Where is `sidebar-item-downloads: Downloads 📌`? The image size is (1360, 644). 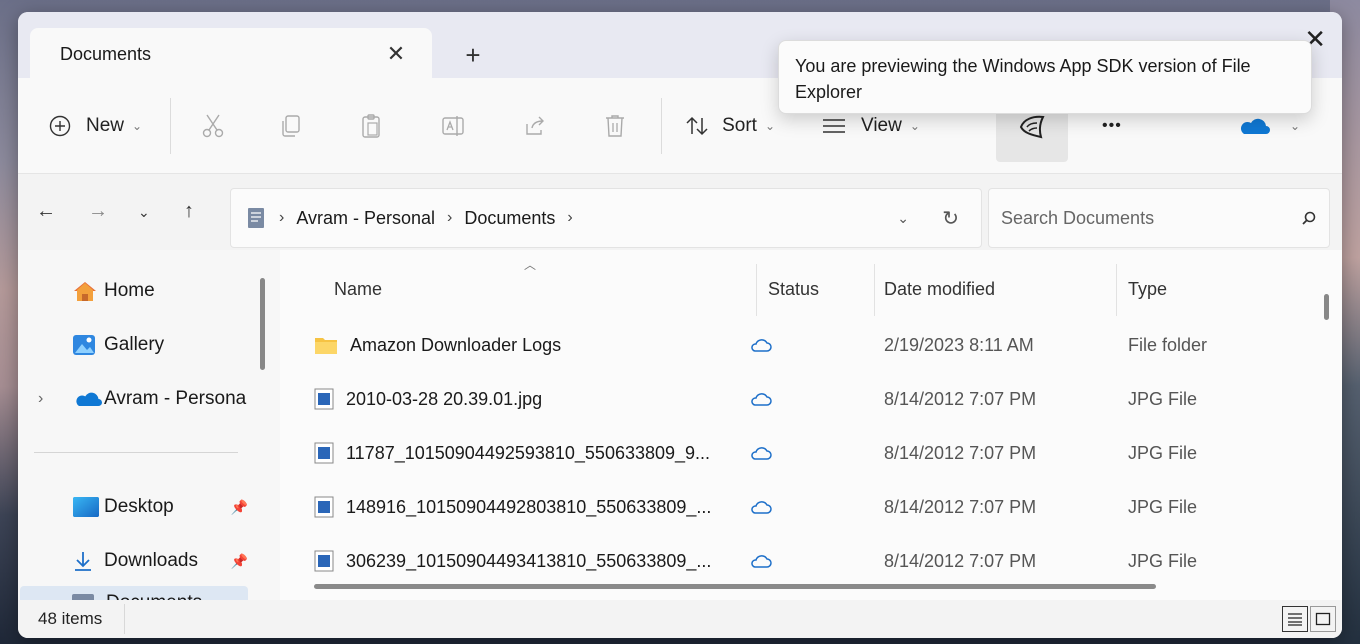 sidebar-item-downloads: Downloads 📌 is located at coordinates (134, 561).